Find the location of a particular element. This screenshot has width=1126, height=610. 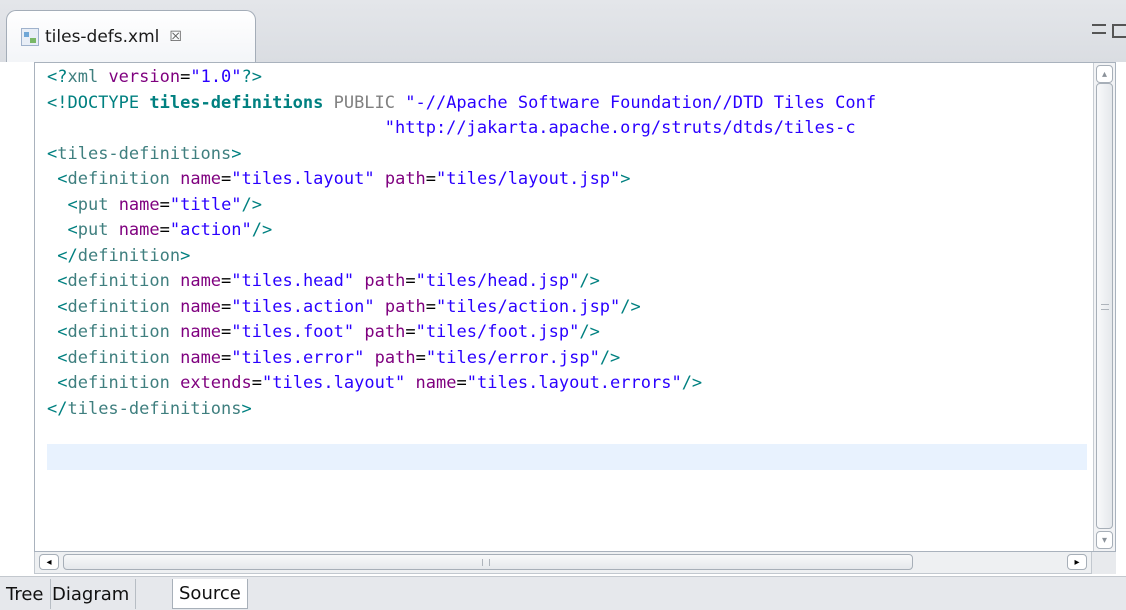

code-line: </definition> is located at coordinates (570, 257).